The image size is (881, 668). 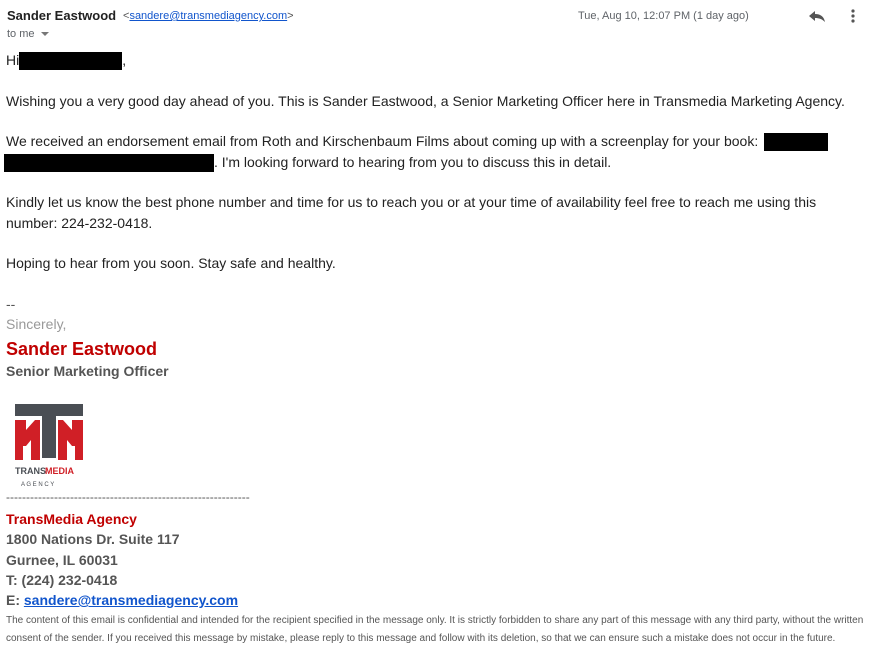 I want to click on signature-dash: --, so click(x=11, y=304).